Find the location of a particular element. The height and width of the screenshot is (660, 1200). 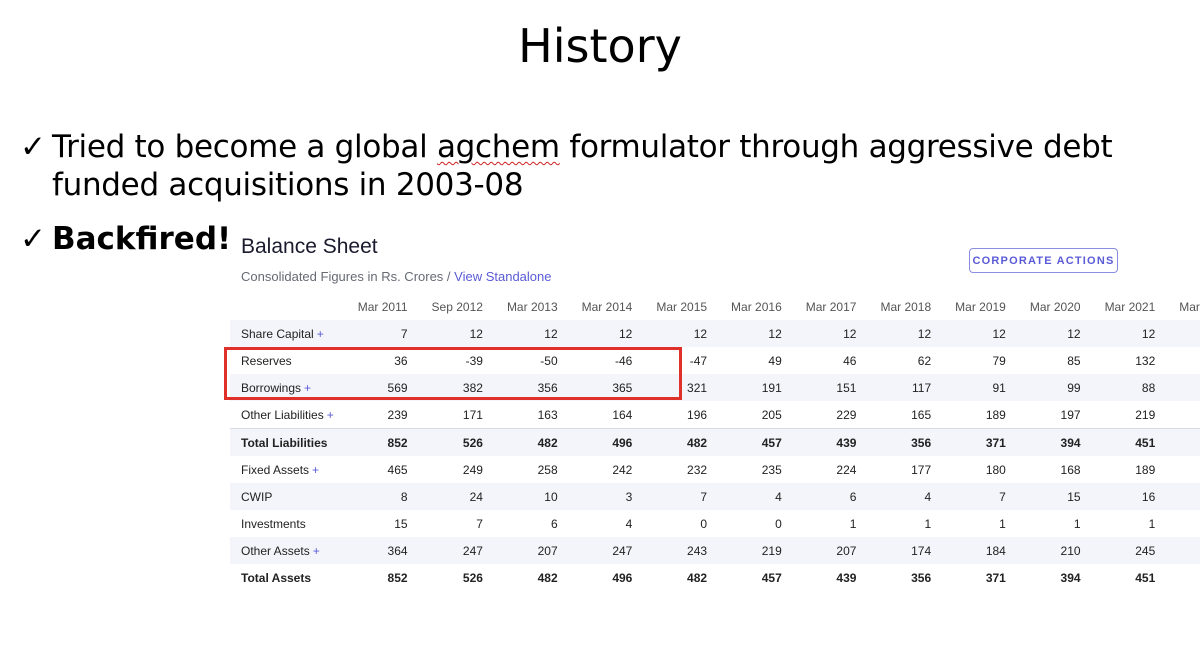

checkmark-icon: ✓ is located at coordinates (33, 147).